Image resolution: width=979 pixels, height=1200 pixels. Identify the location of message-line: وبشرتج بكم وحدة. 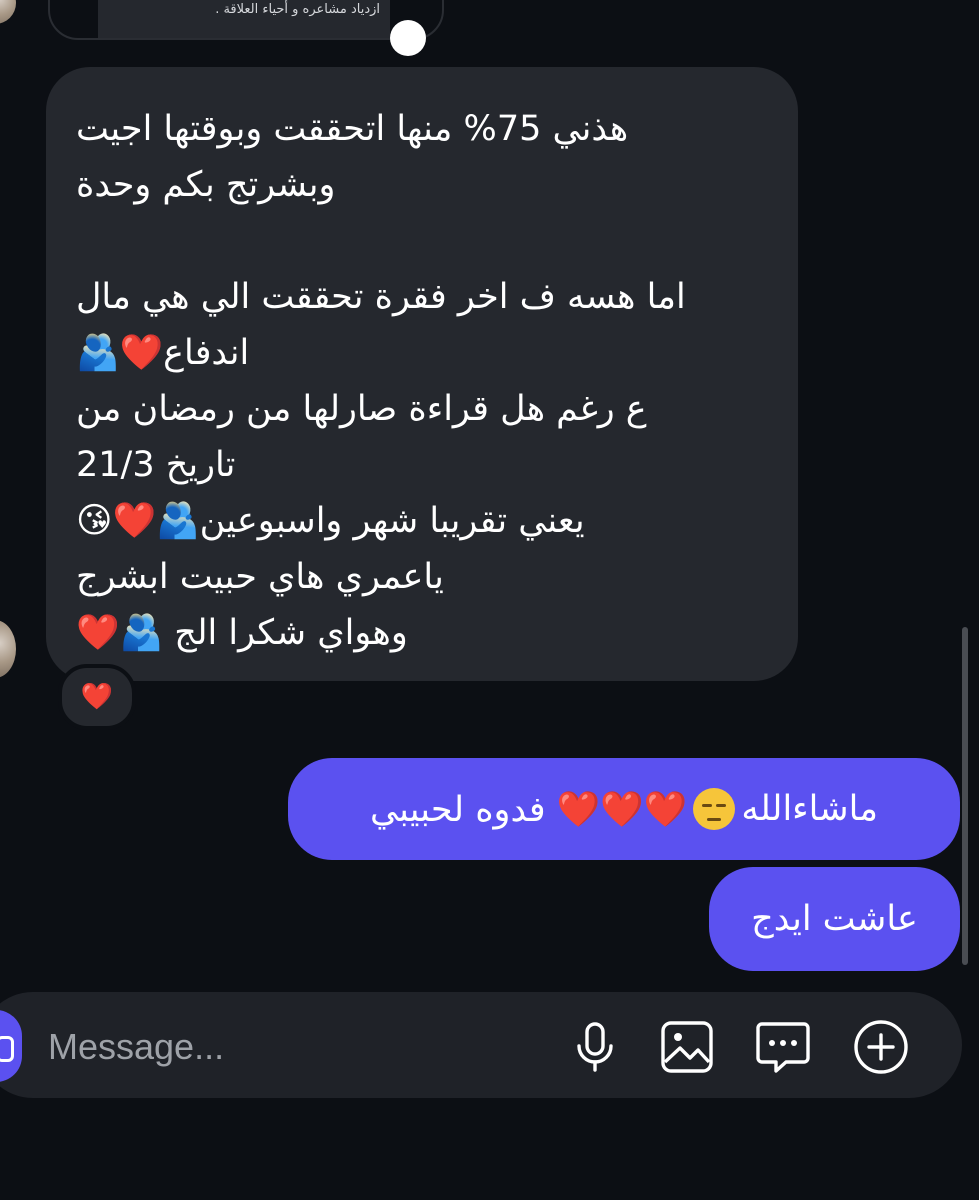
(206, 185).